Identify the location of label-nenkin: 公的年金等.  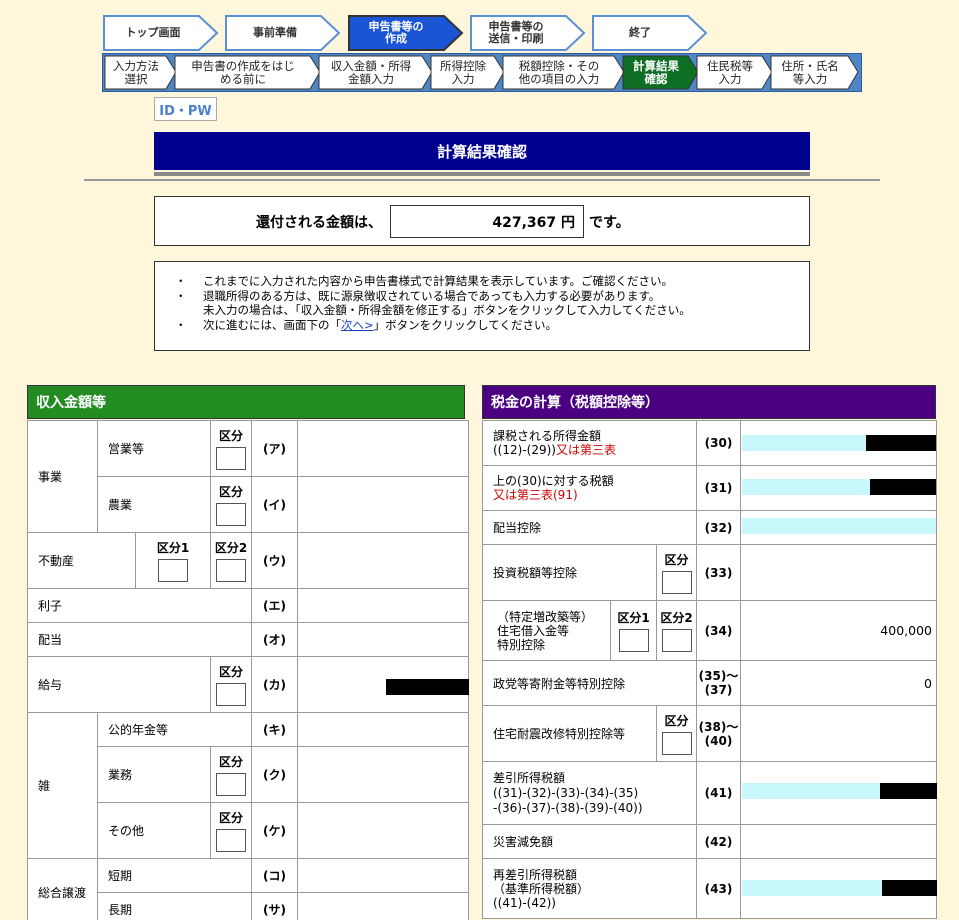
(174, 729).